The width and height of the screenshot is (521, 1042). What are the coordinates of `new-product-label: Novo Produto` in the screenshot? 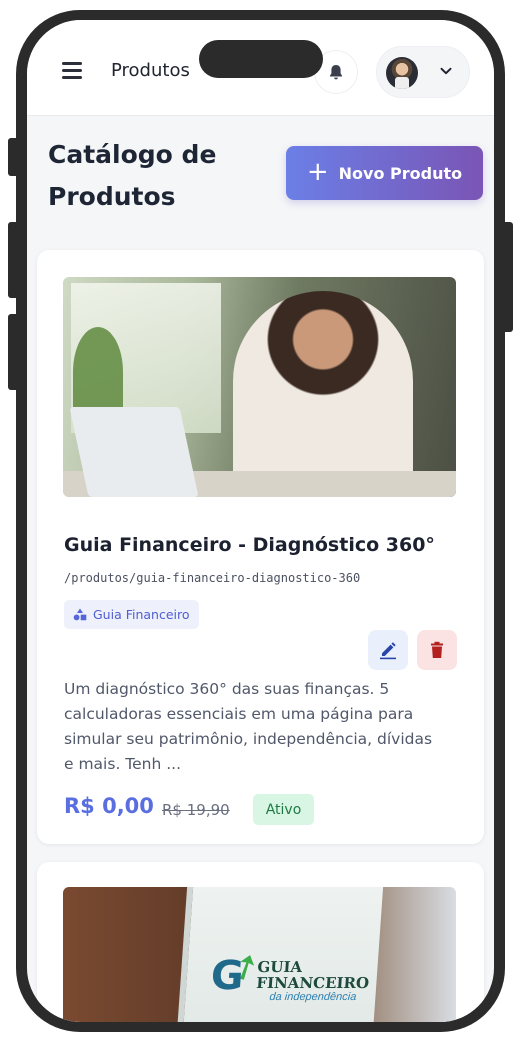 It's located at (400, 173).